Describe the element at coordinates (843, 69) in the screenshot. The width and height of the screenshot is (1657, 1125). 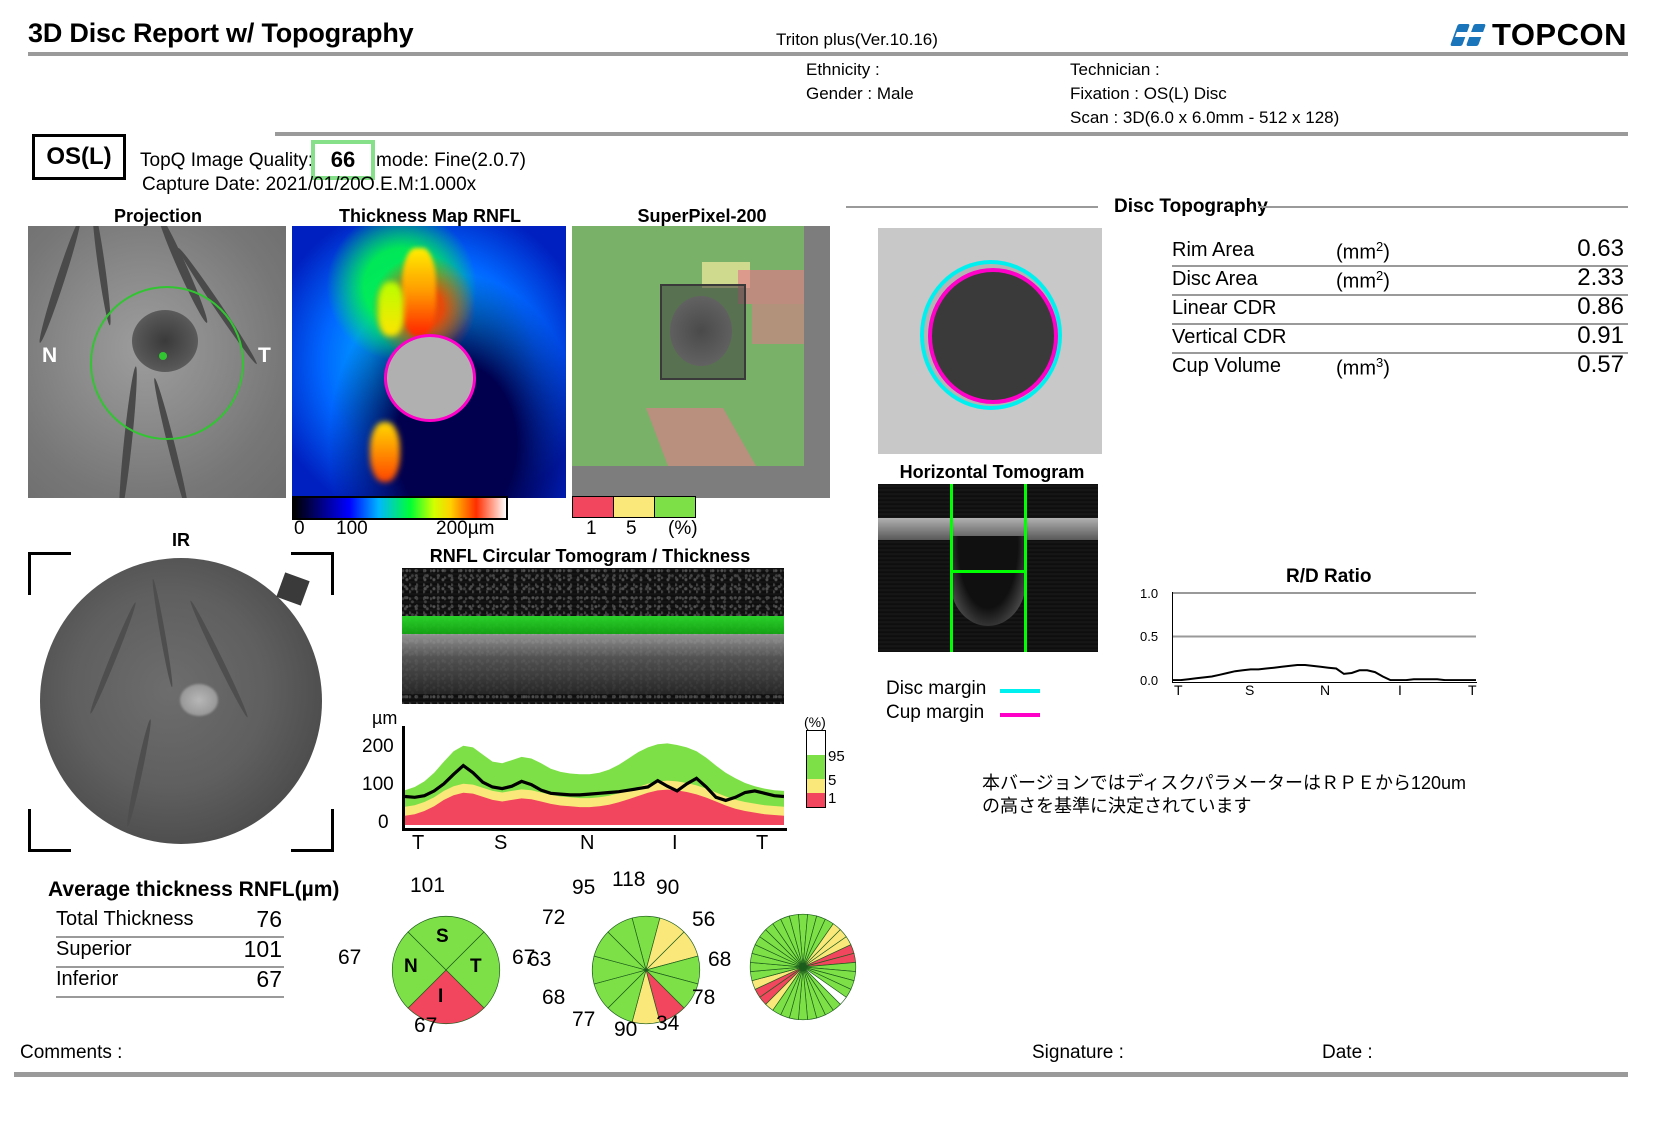
I see `ethnicity-field: Ethnicity :` at that location.